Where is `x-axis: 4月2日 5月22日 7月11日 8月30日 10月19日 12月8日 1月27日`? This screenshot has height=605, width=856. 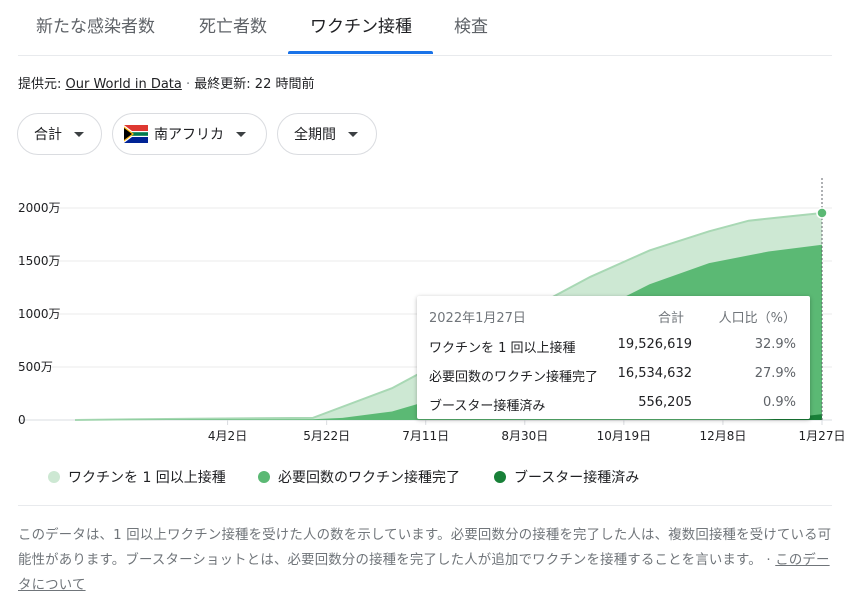 x-axis: 4月2日 5月22日 7月11日 8月30日 10月19日 12月8日 1月27日 is located at coordinates (527, 431).